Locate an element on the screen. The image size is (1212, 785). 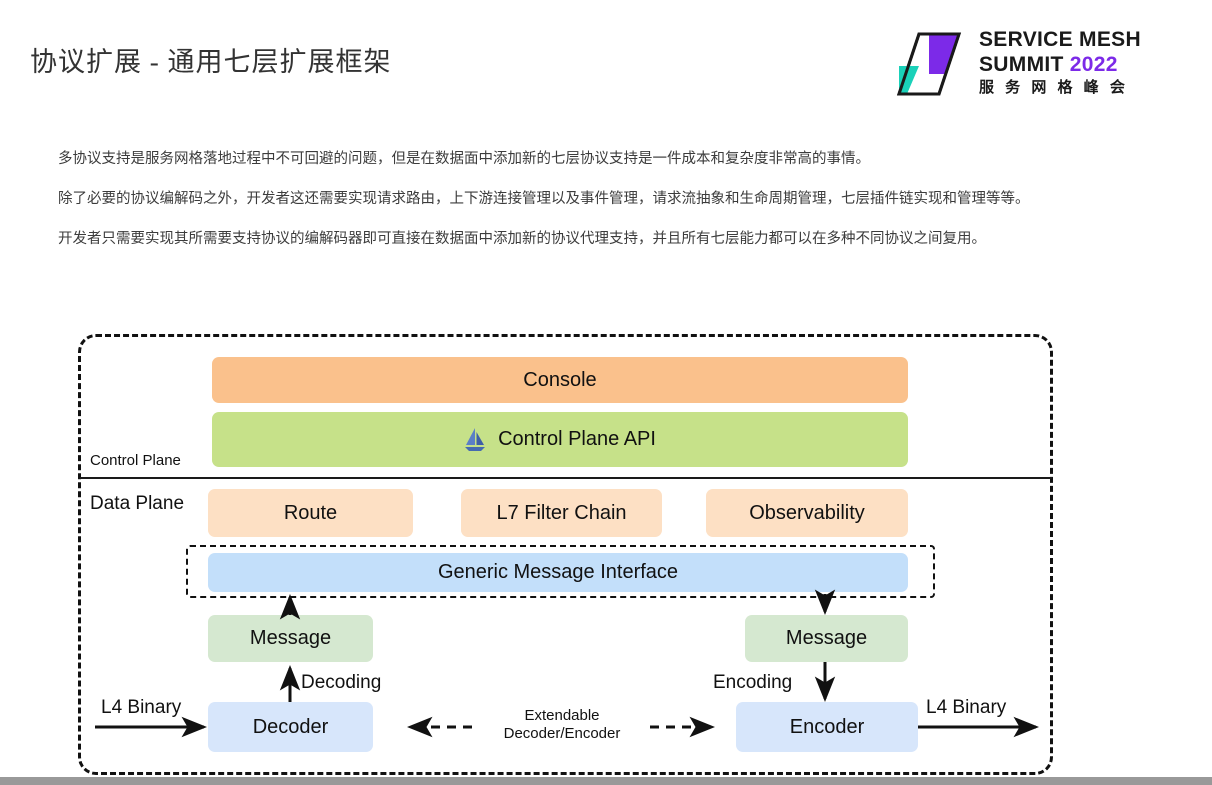
logo-wordmark: SERVICE MESH SUMMIT 2022 服 务 网 格 峰 会 is located at coordinates (1069, 63).